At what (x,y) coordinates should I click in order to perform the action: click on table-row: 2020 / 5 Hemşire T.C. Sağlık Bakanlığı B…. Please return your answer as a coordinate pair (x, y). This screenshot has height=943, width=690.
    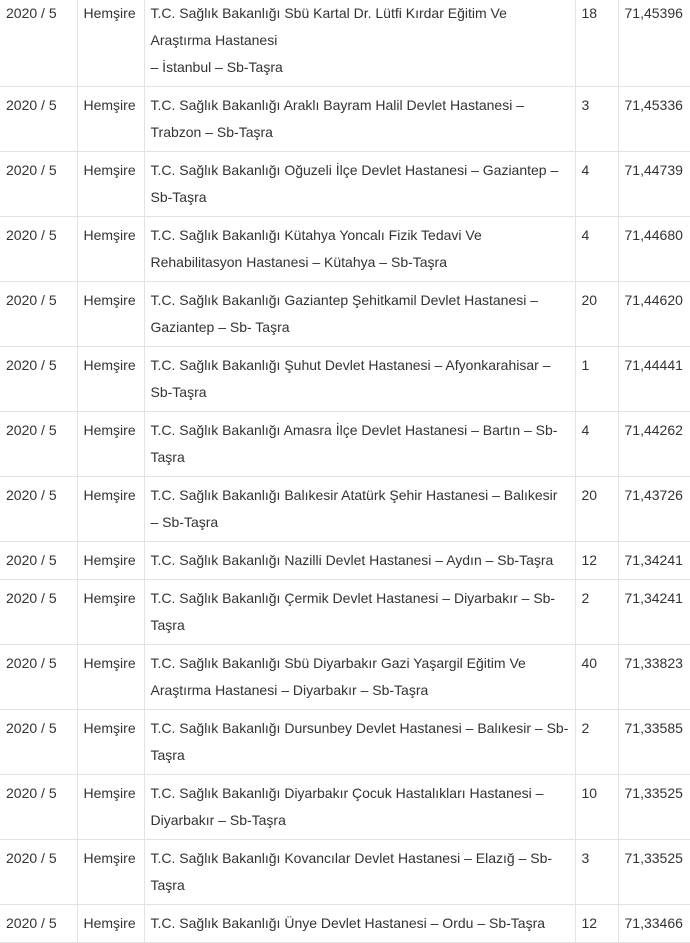
    Looking at the image, I should click on (345, 509).